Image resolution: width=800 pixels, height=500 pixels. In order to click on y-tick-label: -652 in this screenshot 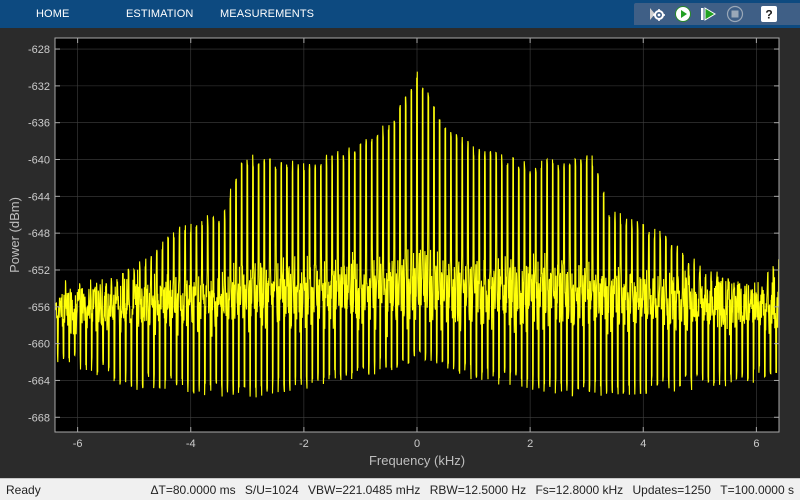, I will do `click(39, 271)`.